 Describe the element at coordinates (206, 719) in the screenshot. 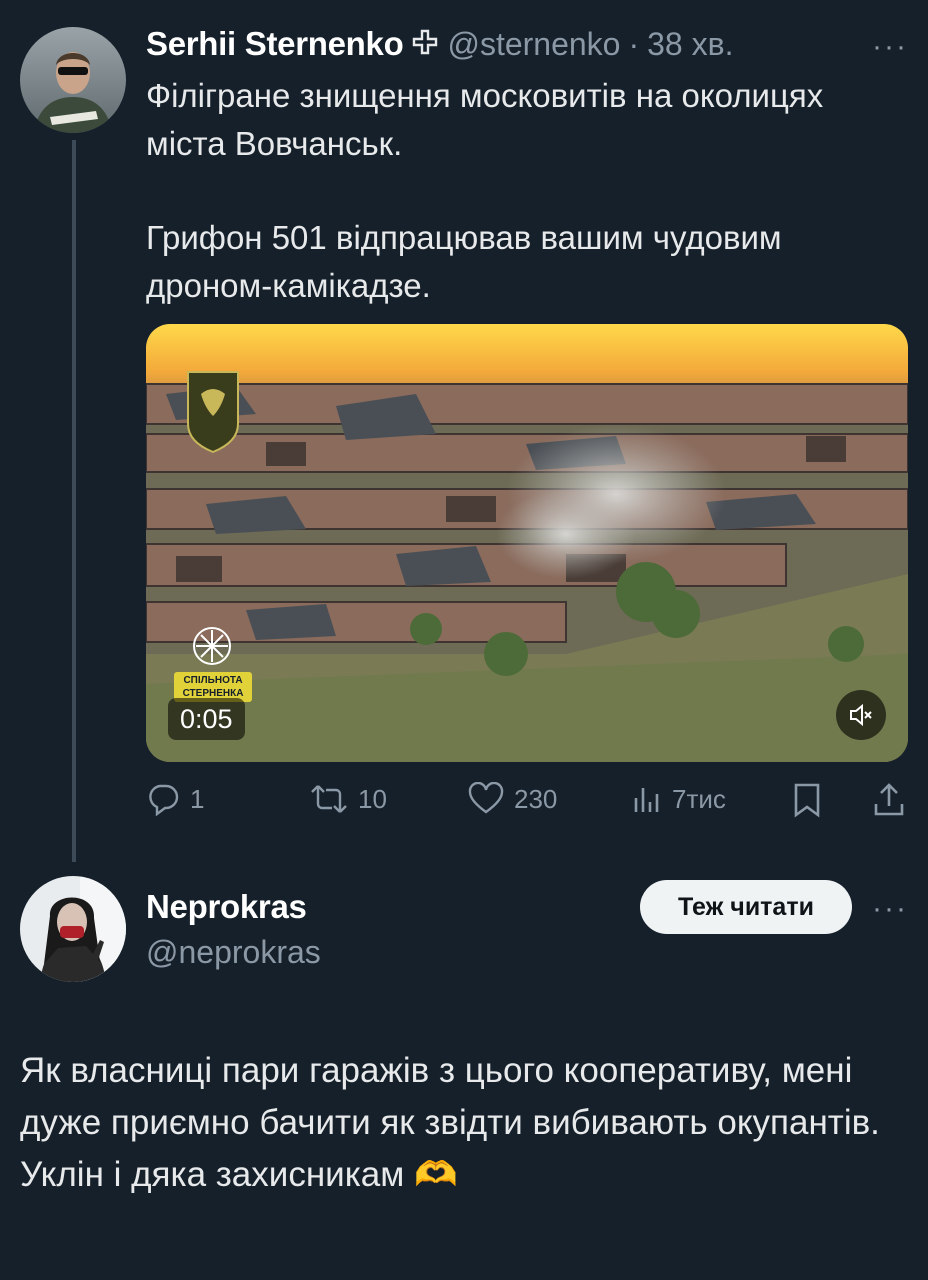

I see `video-duration: 0:05` at that location.